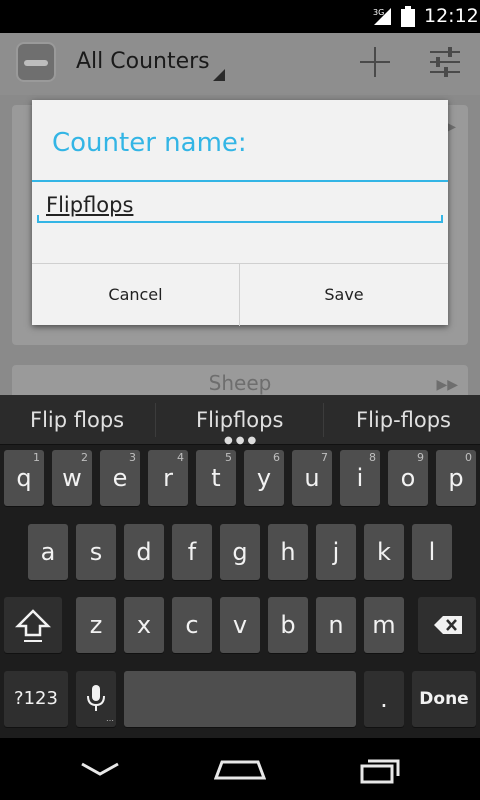 The image size is (480, 800). What do you see at coordinates (445, 62) in the screenshot?
I see `settings-sliders-icon` at bounding box center [445, 62].